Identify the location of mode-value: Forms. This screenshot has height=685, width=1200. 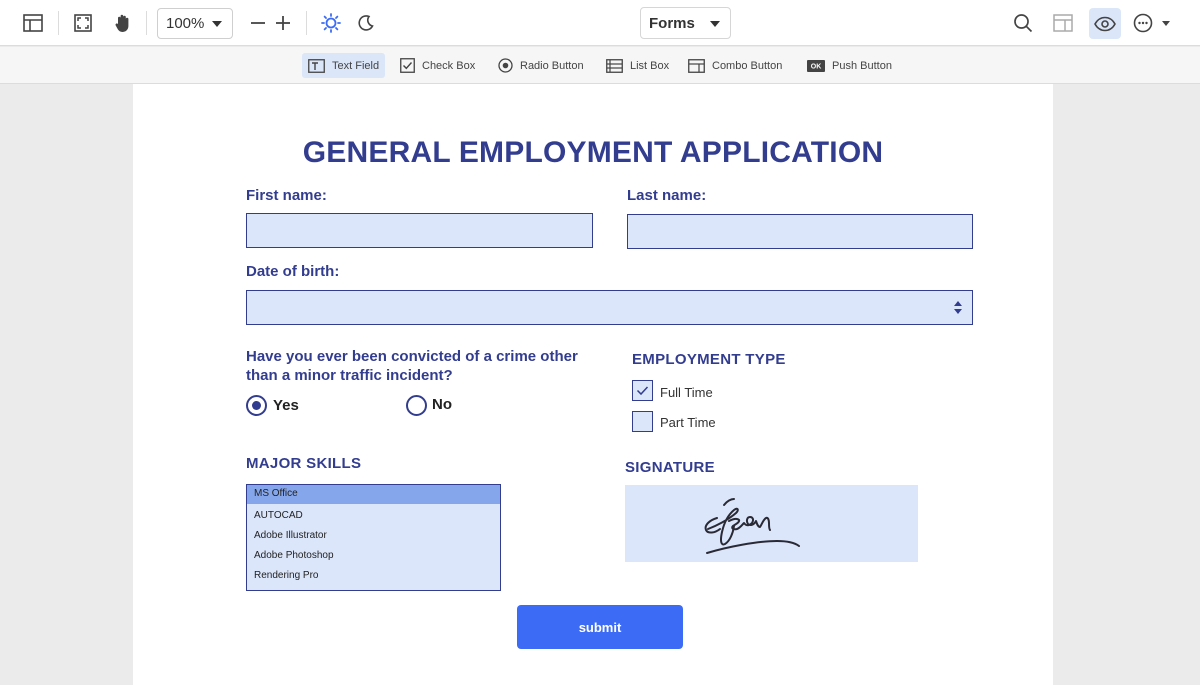
(672, 23).